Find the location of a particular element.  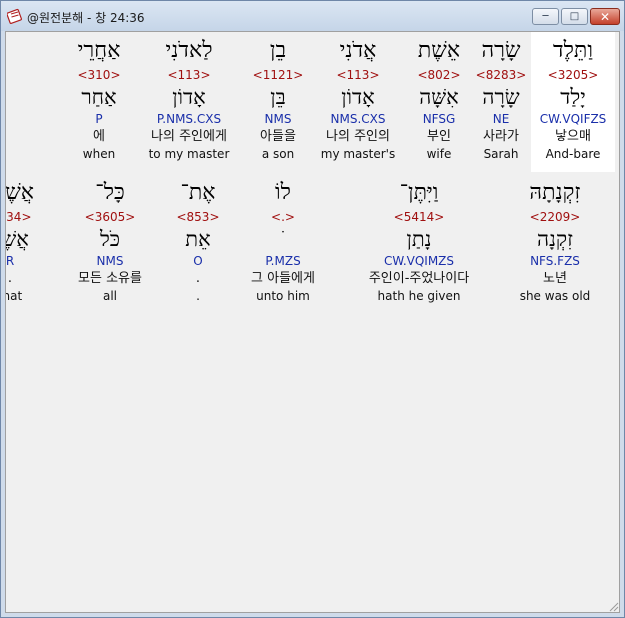

hebrew-word: אֵשֶׁת is located at coordinates (439, 50).